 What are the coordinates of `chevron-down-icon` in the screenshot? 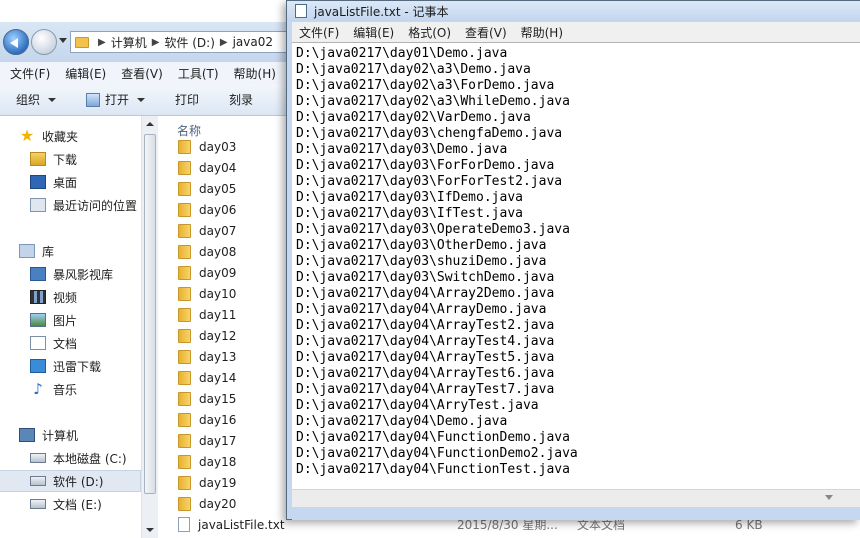 It's located at (63, 40).